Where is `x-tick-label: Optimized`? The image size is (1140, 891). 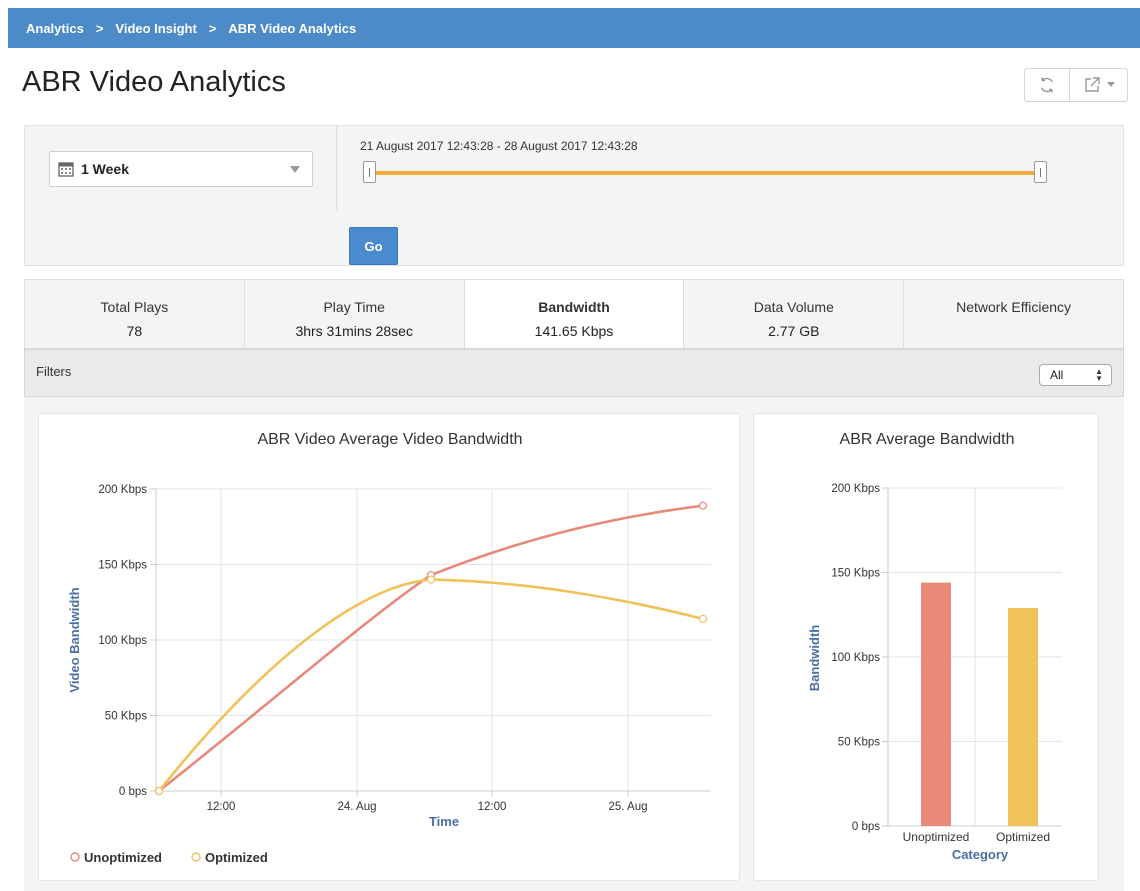
x-tick-label: Optimized is located at coordinates (1023, 837).